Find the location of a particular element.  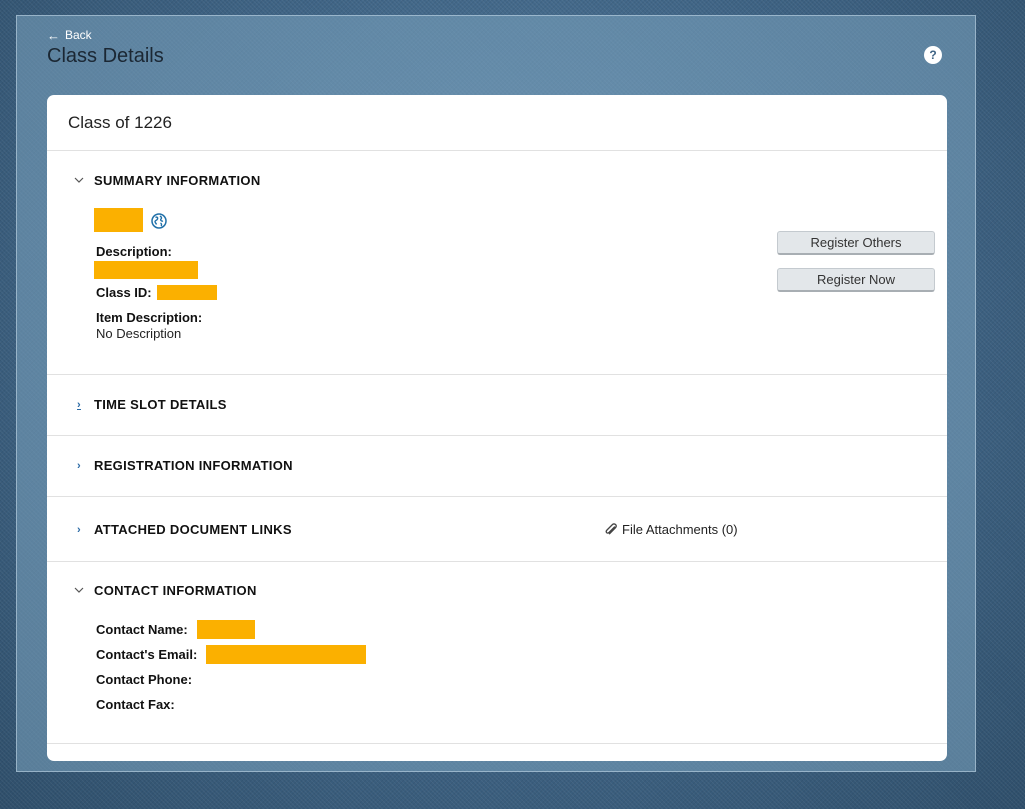

register-others-button: Register Others is located at coordinates (856, 243).